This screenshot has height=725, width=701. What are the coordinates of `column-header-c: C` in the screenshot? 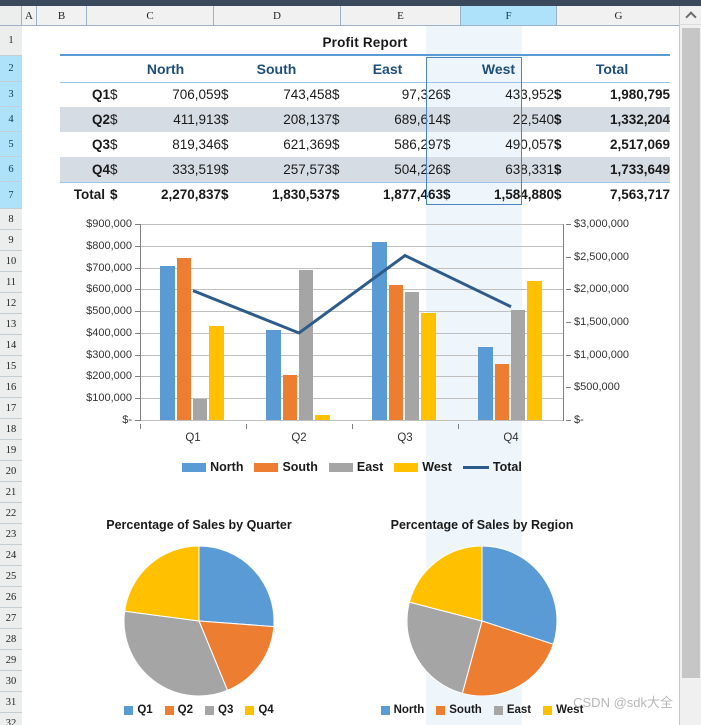 It's located at (150, 15).